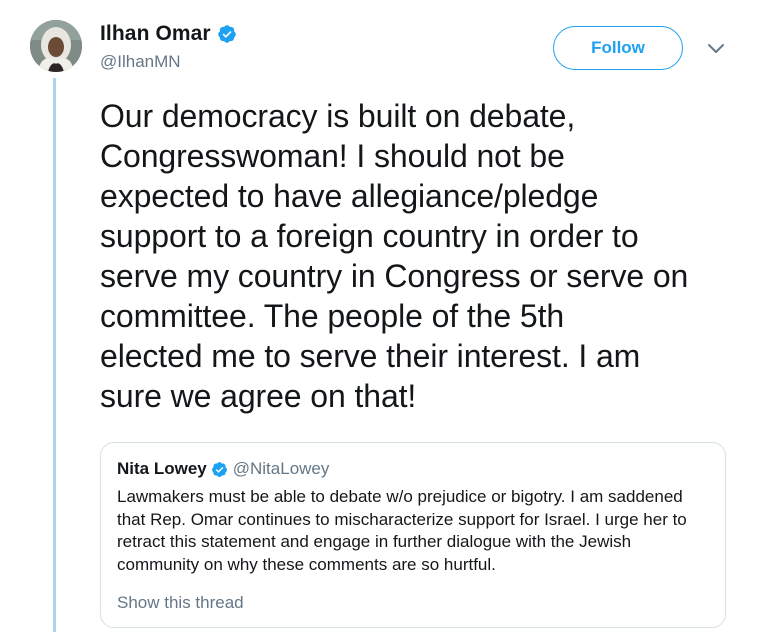 The width and height of the screenshot is (764, 632). Describe the element at coordinates (140, 62) in the screenshot. I see `author-handle: @IlhanMN` at that location.